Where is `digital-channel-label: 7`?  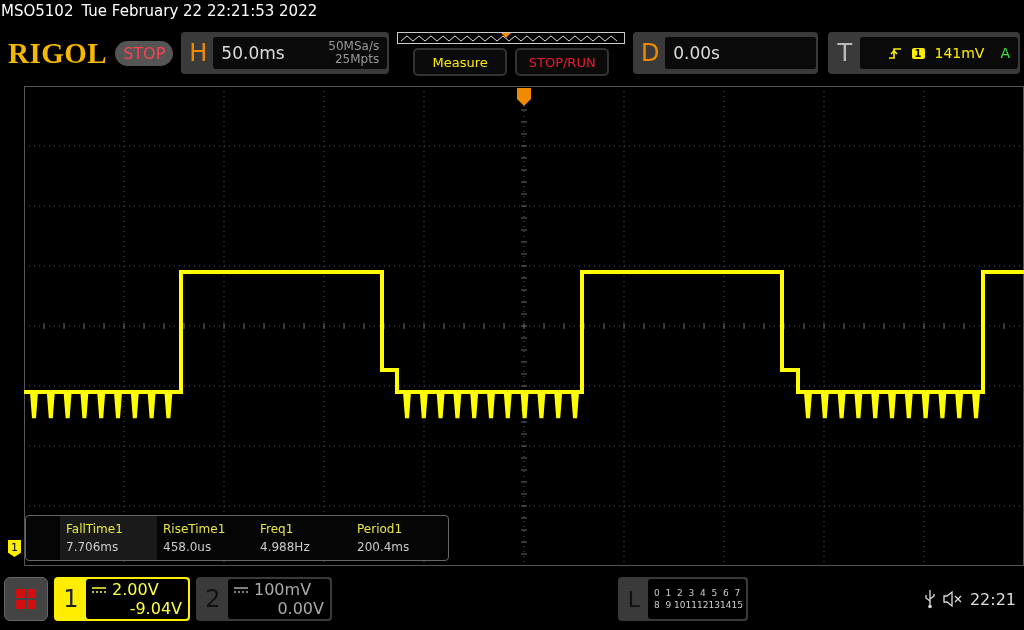 digital-channel-label: 7 is located at coordinates (737, 593).